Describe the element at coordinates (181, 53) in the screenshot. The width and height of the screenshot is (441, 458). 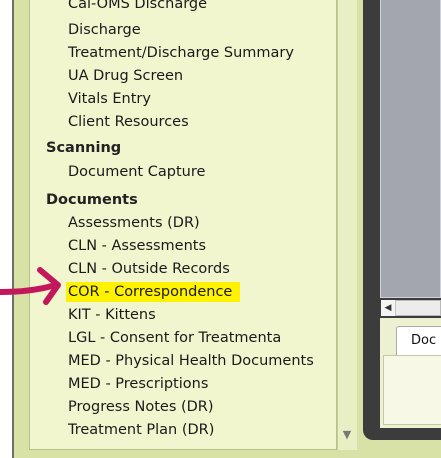
I see `nav-item-treatment-discharge-summary: Treatment/Discharge Summary` at that location.